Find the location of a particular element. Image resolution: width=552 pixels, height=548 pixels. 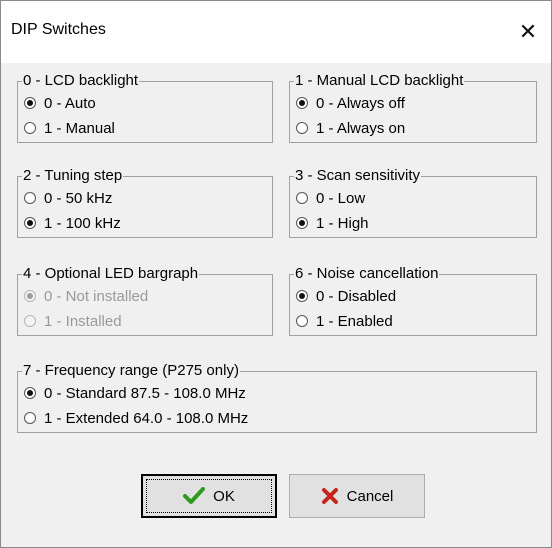

close-icon: ✕ is located at coordinates (528, 32).